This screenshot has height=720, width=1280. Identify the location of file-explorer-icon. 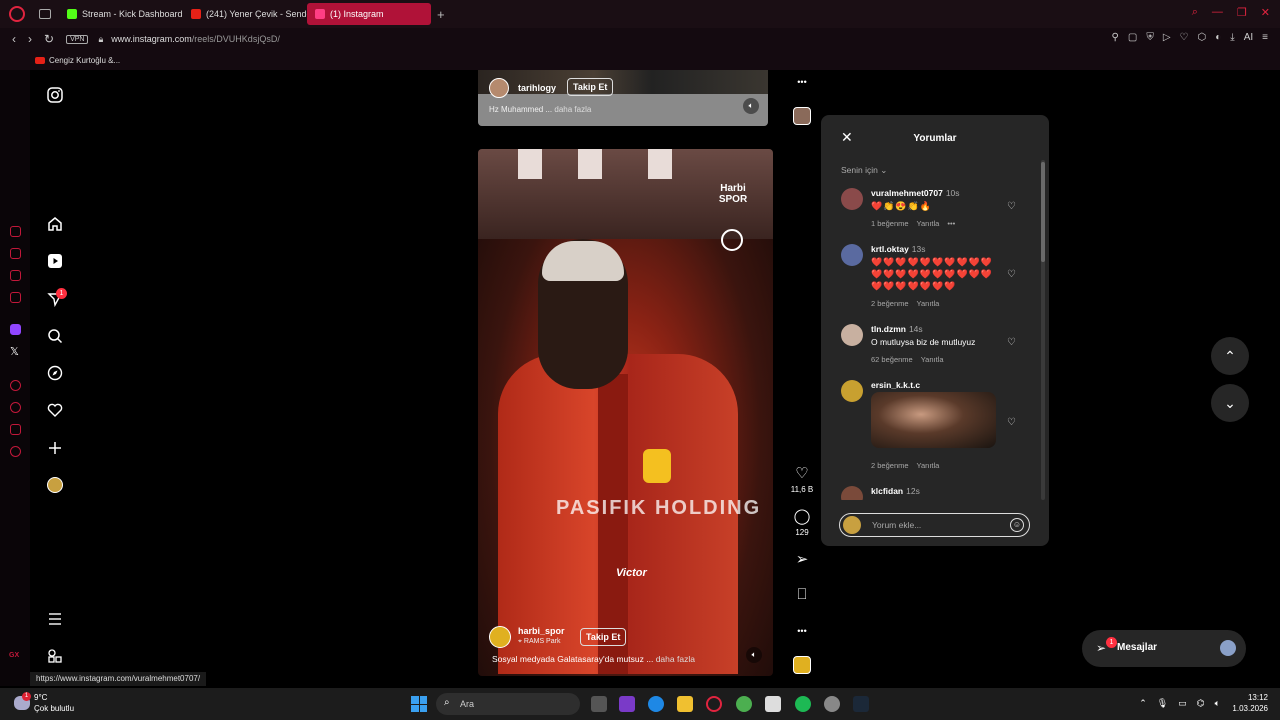
(685, 704).